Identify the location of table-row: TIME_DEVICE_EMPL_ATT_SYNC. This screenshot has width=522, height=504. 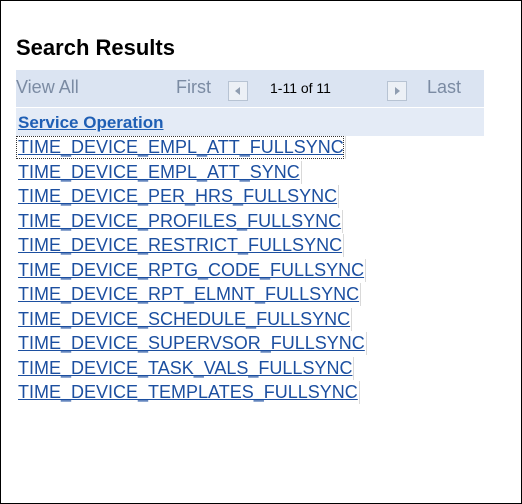
(250, 172).